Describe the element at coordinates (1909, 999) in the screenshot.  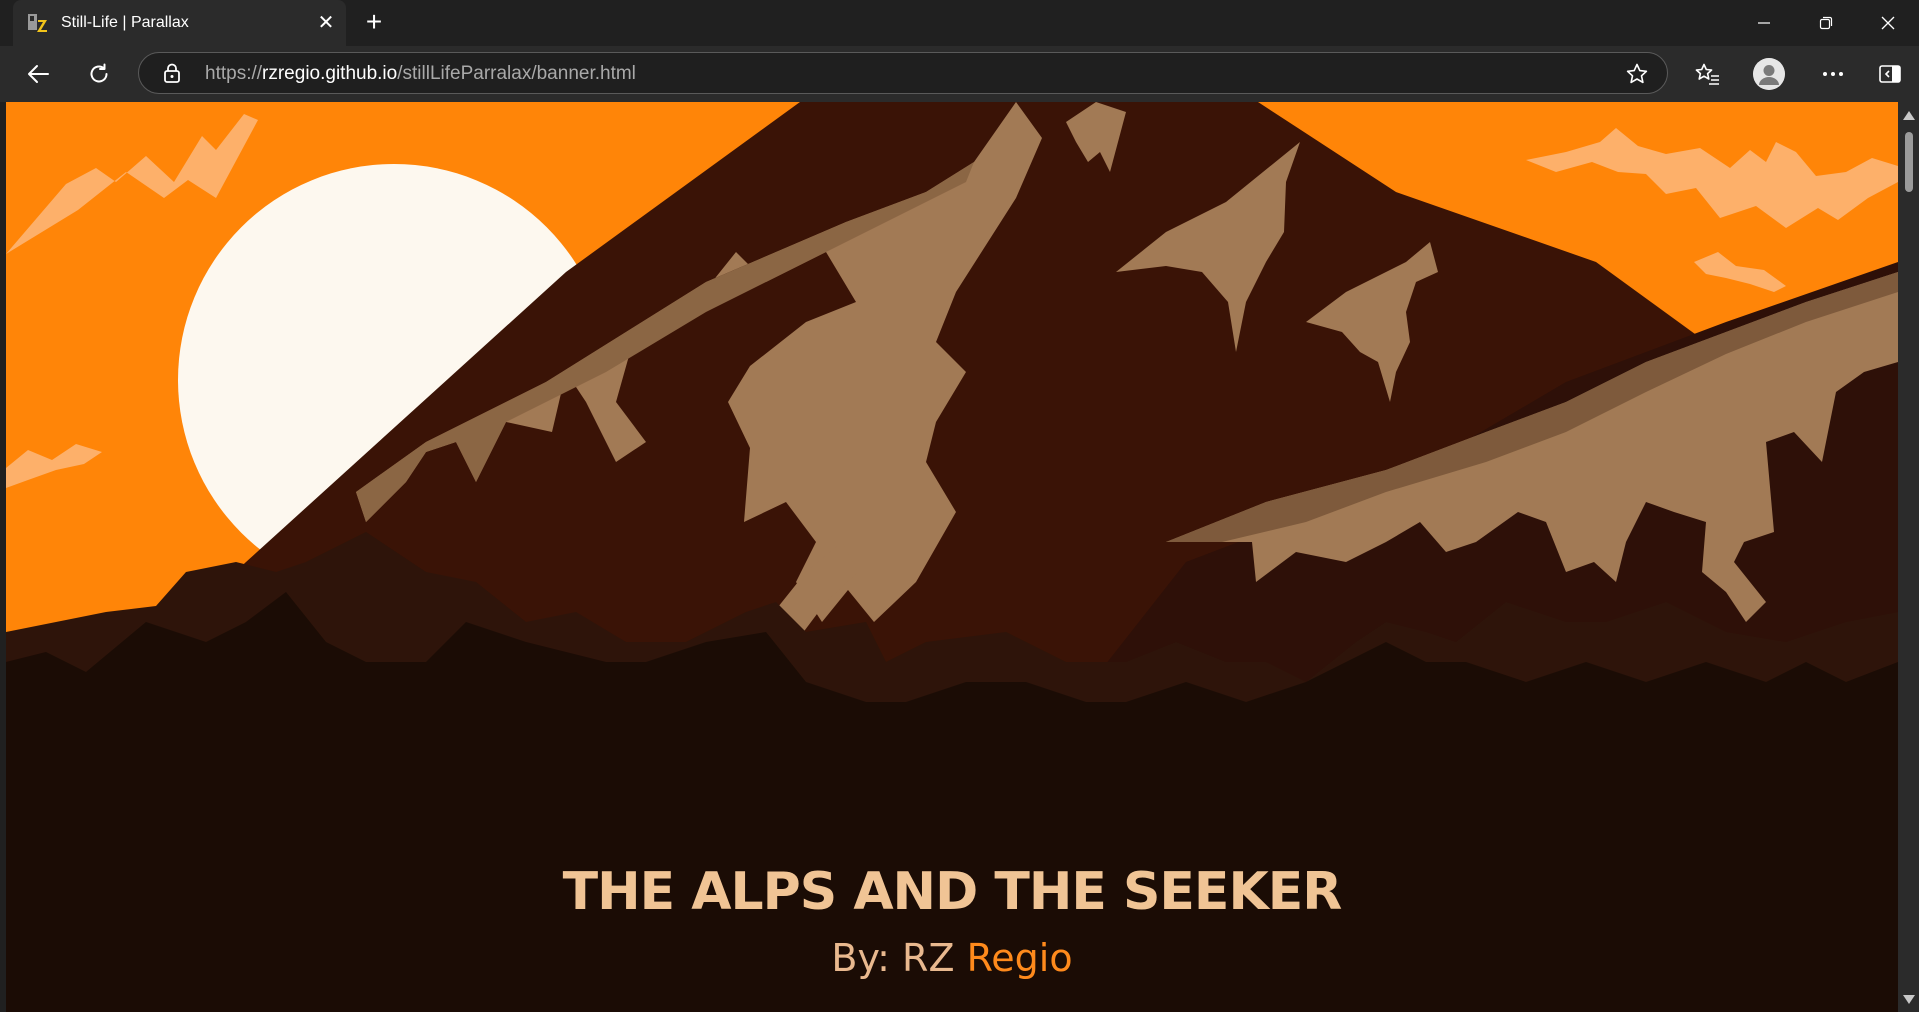
I see `scroll-down-arrow-icon` at that location.